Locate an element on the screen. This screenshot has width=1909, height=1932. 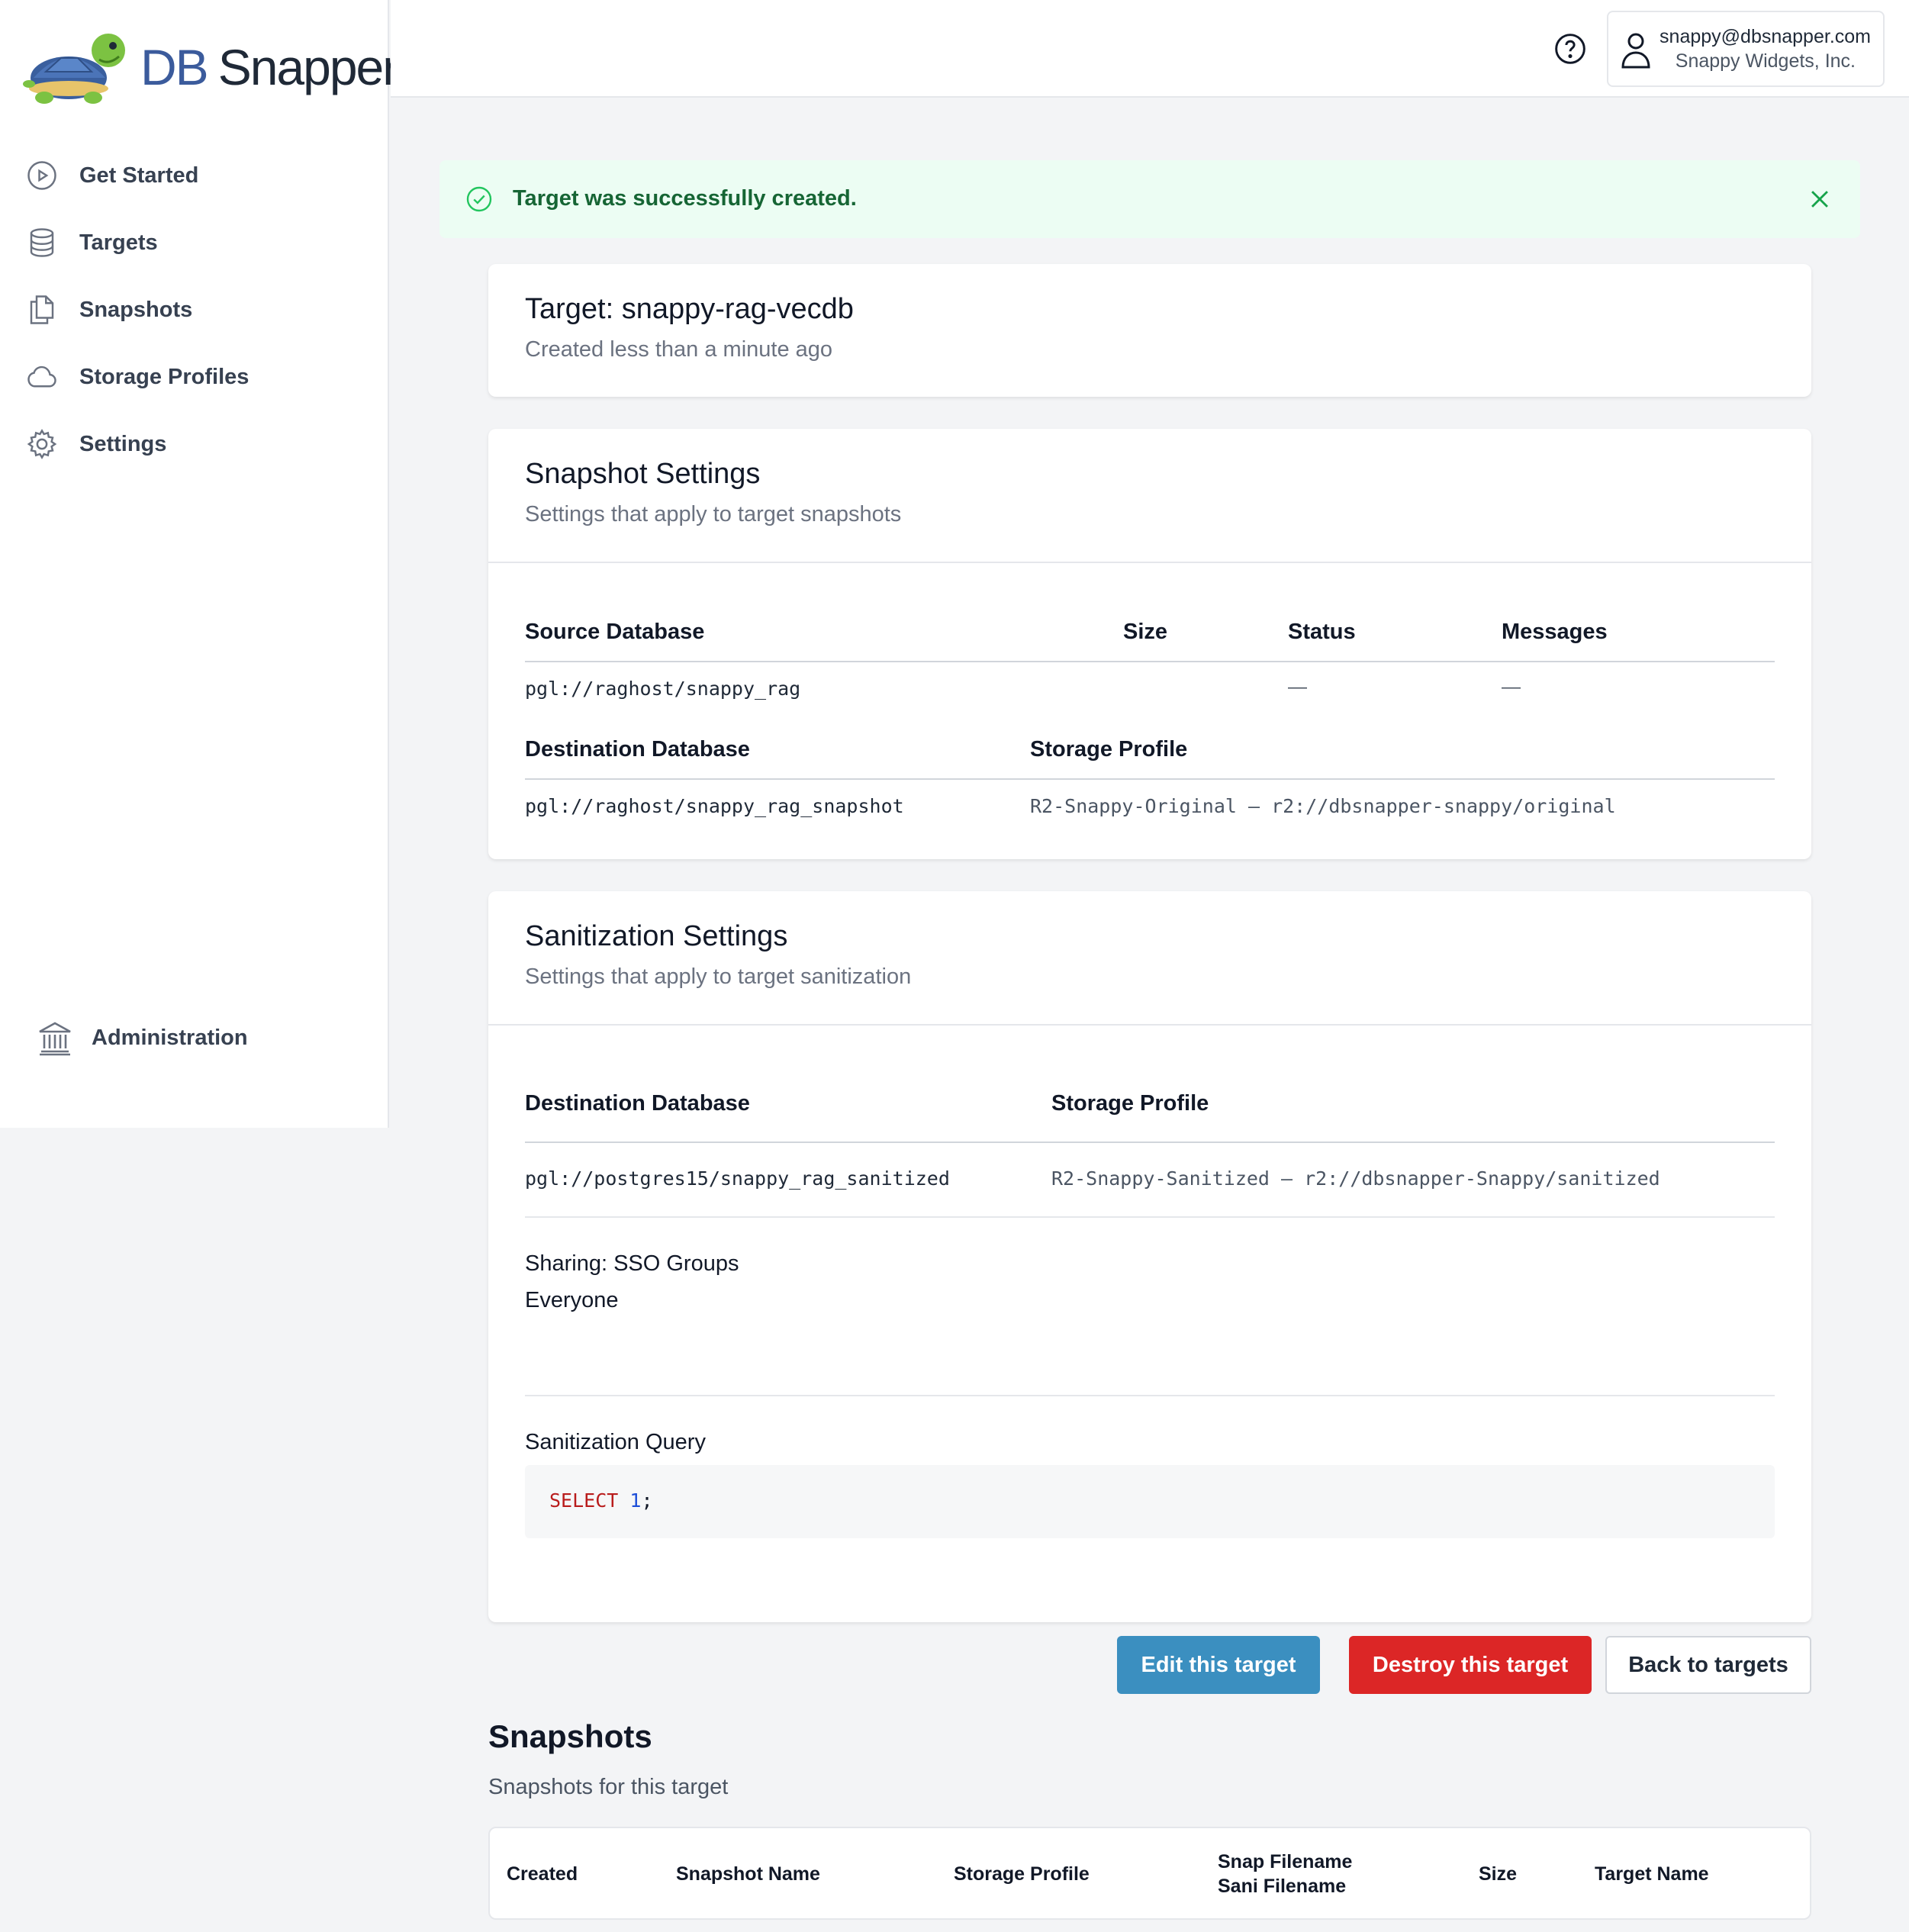
sidebar-item-label: Snapshots is located at coordinates (136, 309).